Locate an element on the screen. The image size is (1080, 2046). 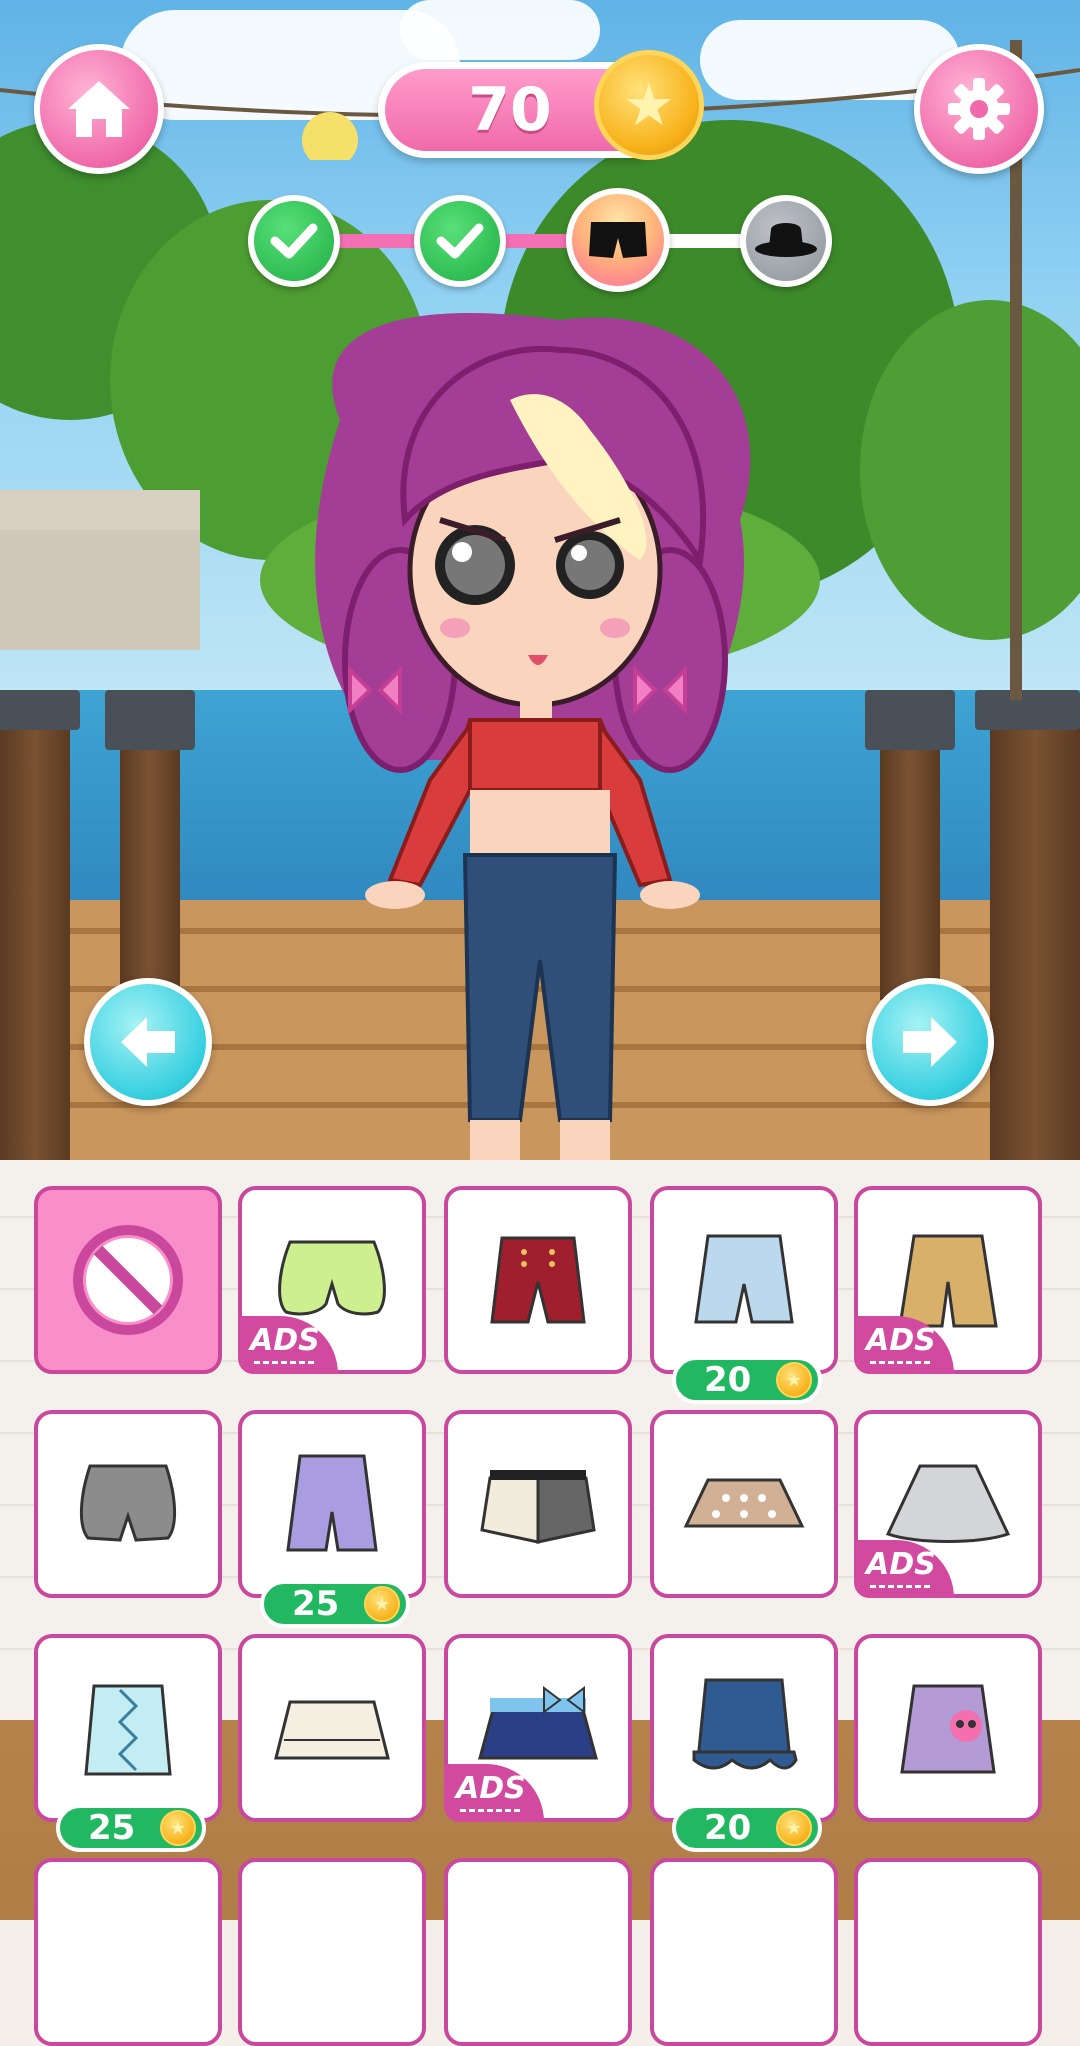
red-shorts-icon is located at coordinates (538, 1280).